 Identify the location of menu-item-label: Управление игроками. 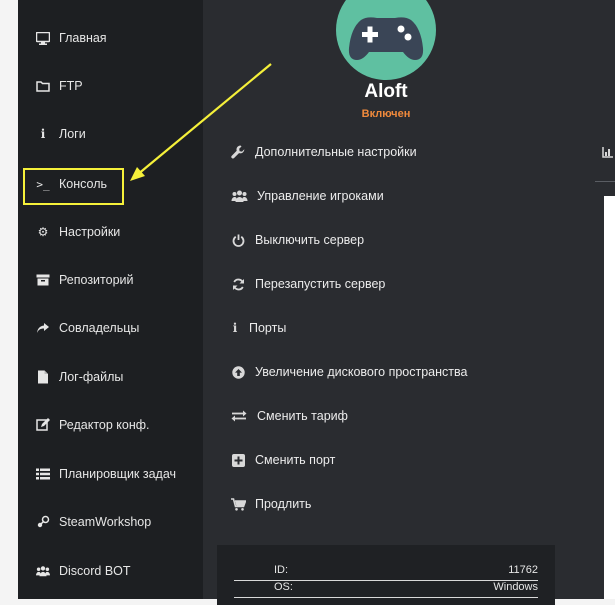
(320, 196).